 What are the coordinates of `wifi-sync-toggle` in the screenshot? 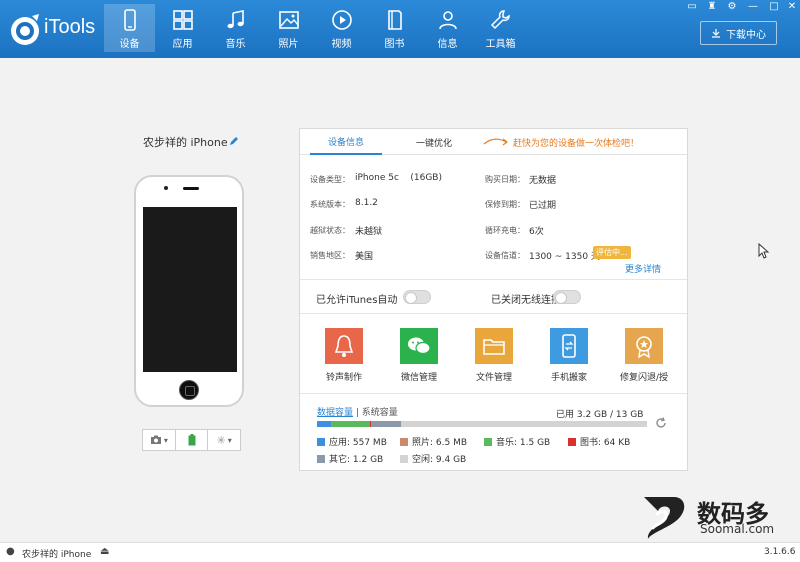 It's located at (567, 297).